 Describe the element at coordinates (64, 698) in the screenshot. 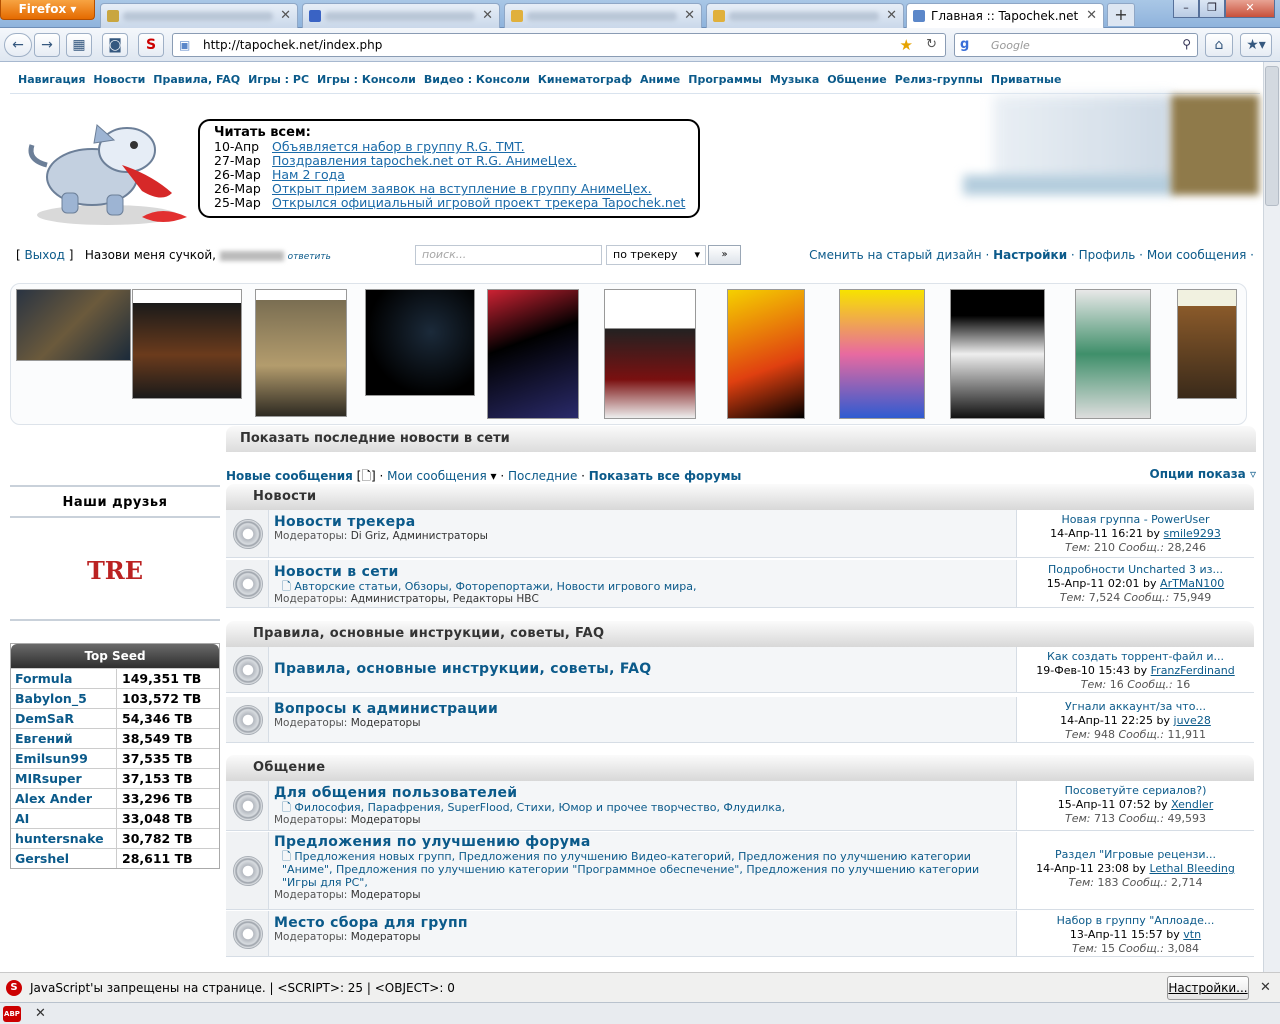

I see `top-seed-user-link: Babylon_5` at that location.